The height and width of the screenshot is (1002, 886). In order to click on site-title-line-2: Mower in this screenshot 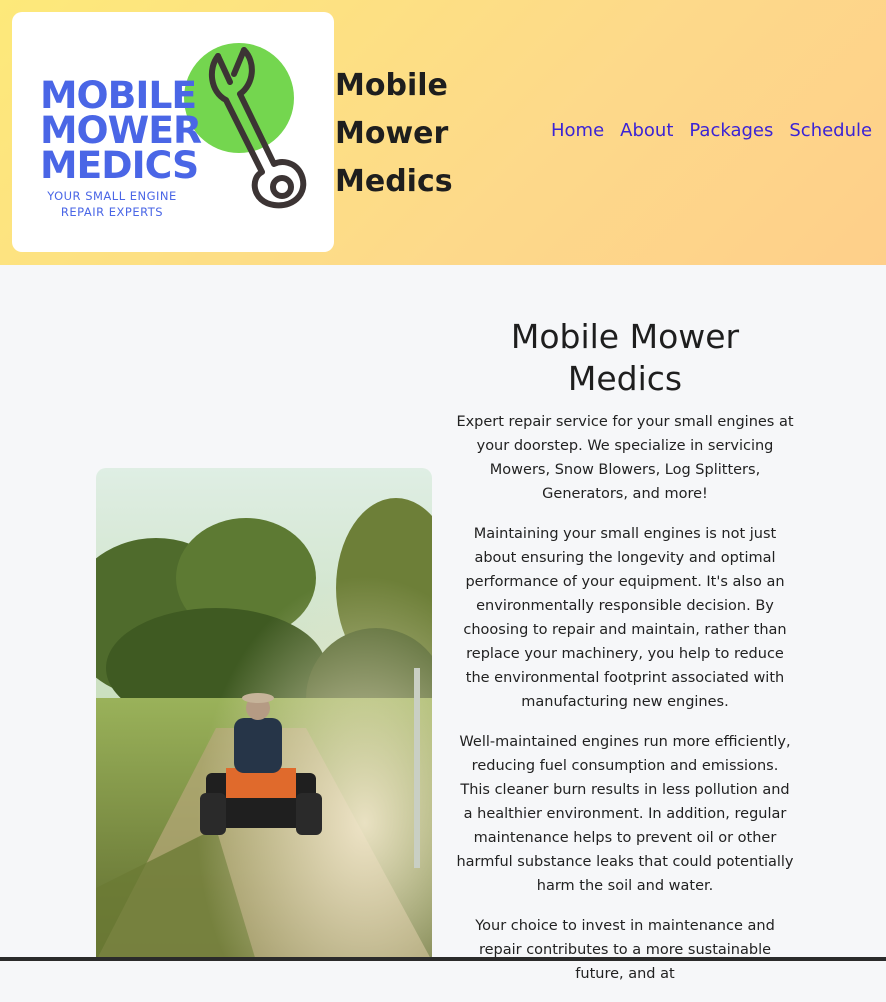, I will do `click(392, 133)`.